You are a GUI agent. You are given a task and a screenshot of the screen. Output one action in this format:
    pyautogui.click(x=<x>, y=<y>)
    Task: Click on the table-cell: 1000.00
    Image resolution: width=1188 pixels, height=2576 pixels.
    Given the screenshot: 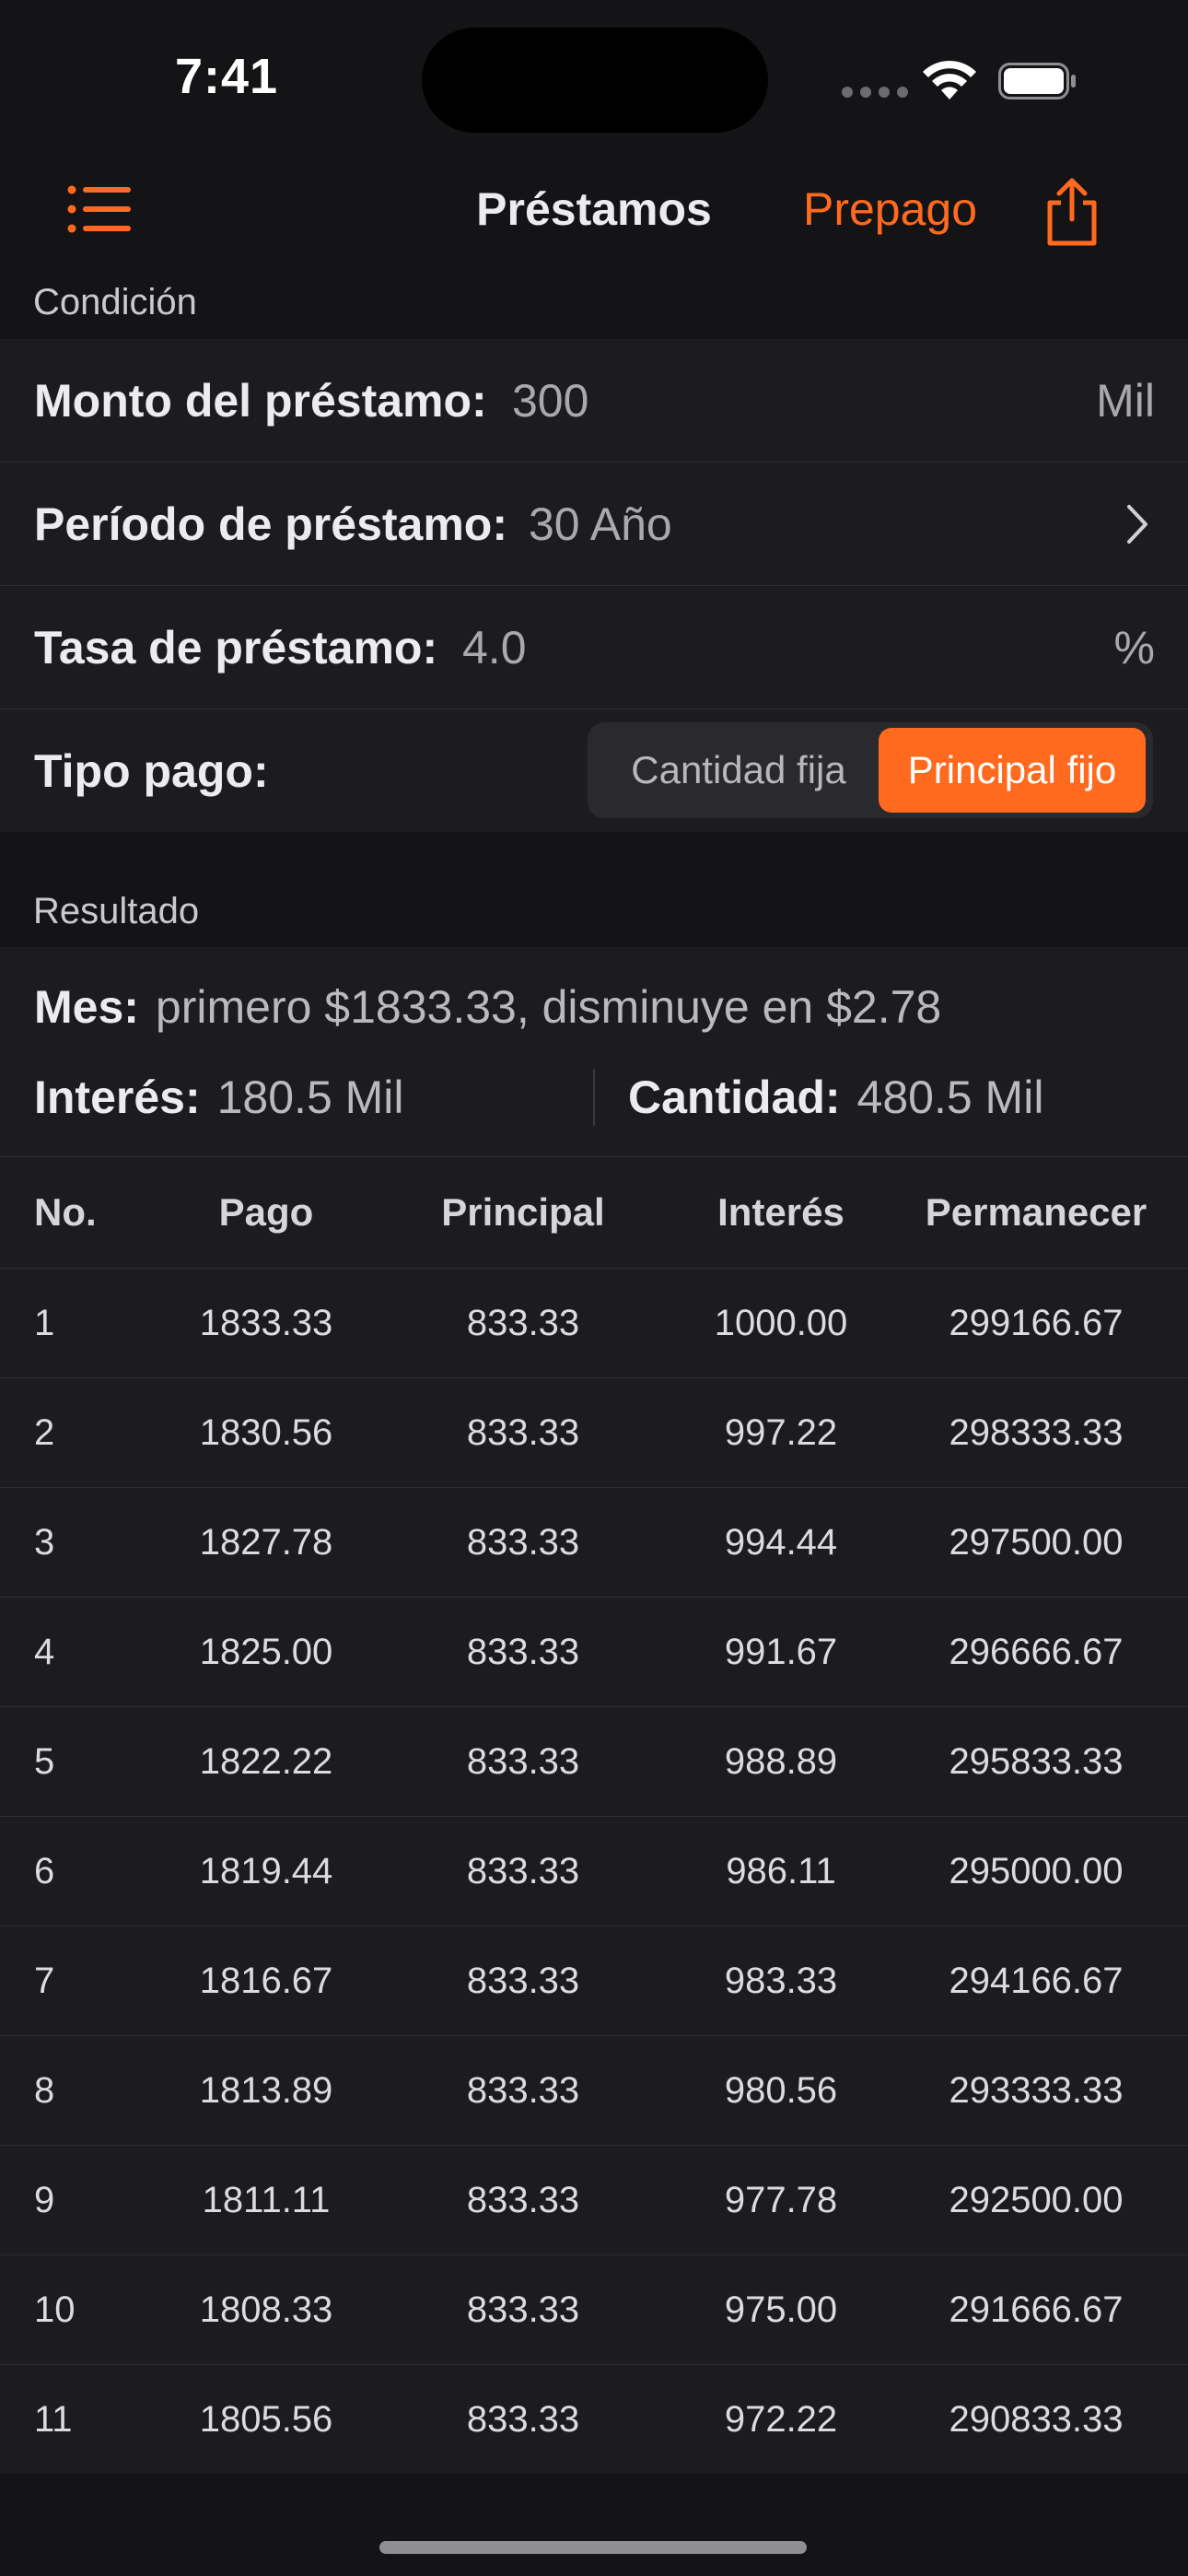 What is the action you would take?
    pyautogui.click(x=781, y=1323)
    